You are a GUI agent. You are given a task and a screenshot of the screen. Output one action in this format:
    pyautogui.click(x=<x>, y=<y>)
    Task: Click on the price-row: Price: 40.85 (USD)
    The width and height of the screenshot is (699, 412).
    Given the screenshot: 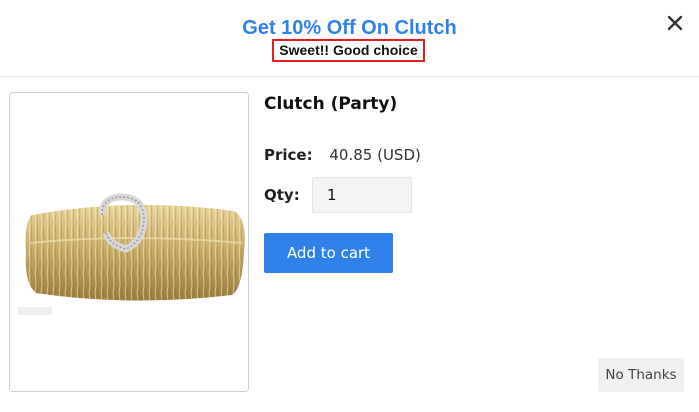 What is the action you would take?
    pyautogui.click(x=342, y=155)
    